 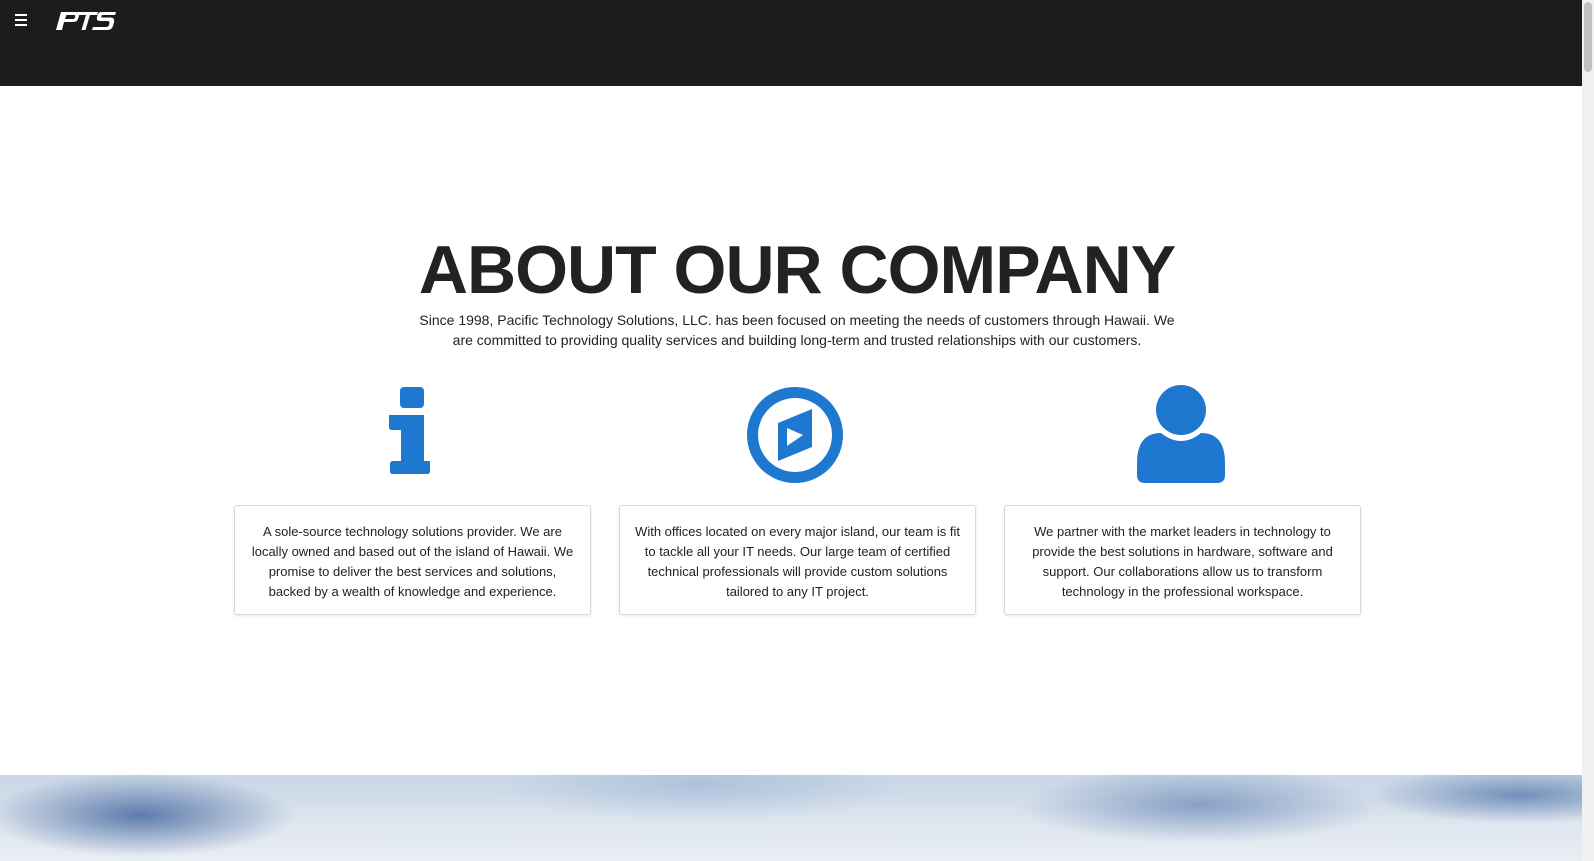 I want to click on scrollbar-thumb, so click(x=1588, y=37).